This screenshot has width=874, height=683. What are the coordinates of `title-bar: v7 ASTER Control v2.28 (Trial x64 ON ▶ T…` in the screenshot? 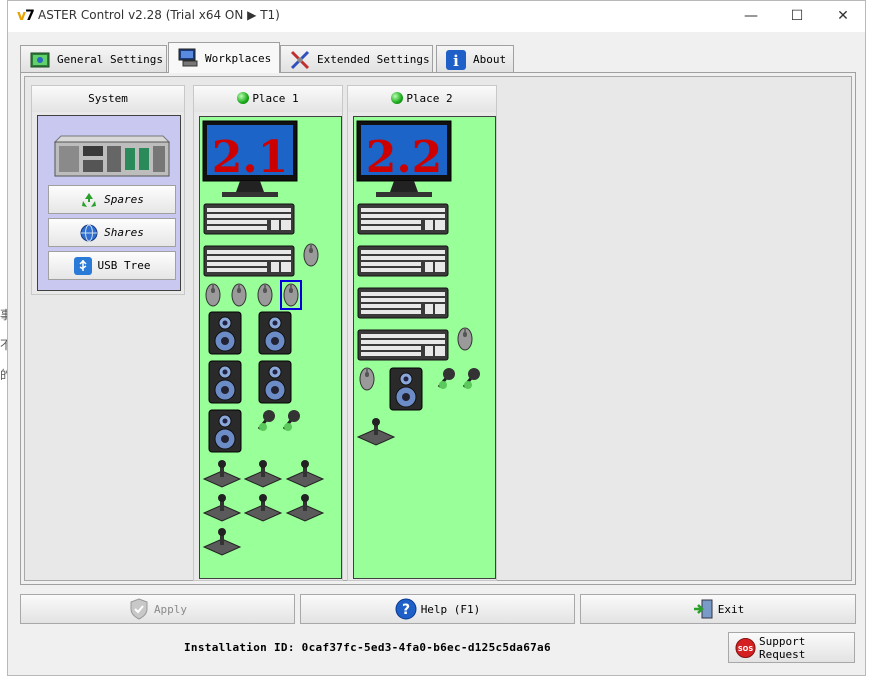 It's located at (436, 16).